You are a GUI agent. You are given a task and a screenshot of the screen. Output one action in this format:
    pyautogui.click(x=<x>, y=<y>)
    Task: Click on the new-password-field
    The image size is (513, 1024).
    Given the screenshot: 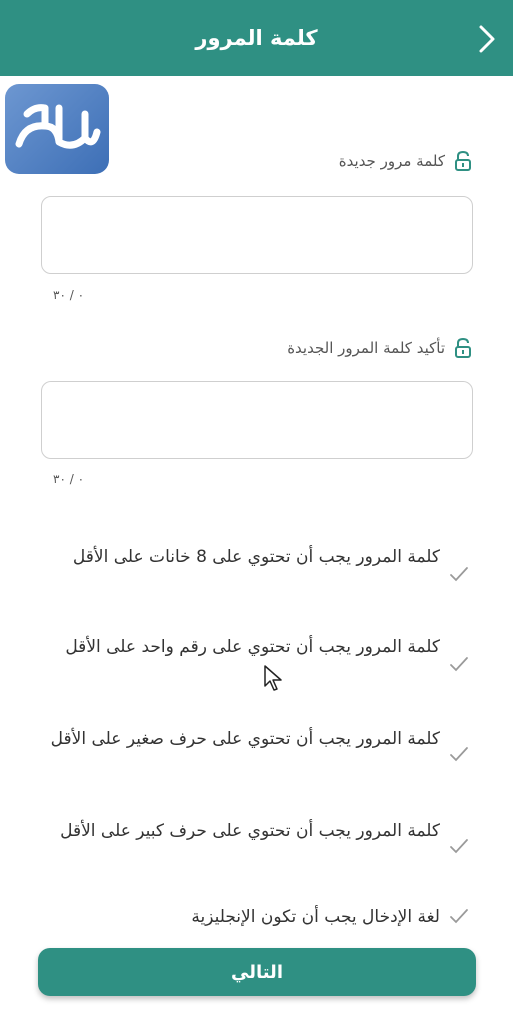 What is the action you would take?
    pyautogui.click(x=257, y=235)
    